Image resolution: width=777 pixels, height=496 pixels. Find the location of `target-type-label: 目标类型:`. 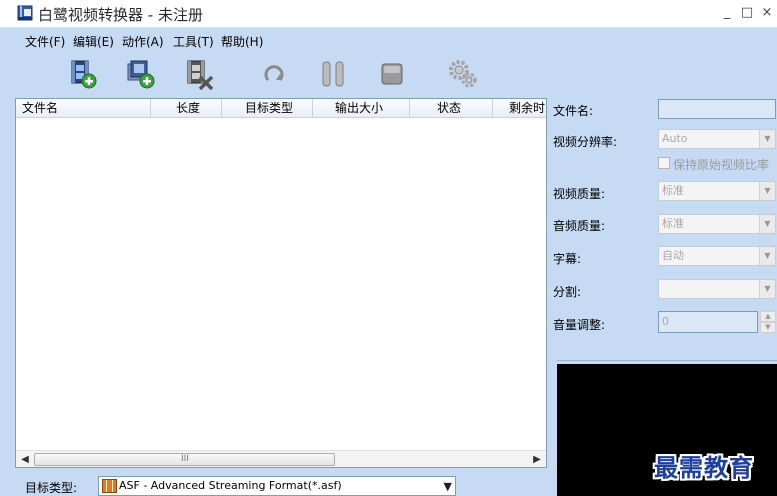

target-type-label: 目标类型: is located at coordinates (51, 488).